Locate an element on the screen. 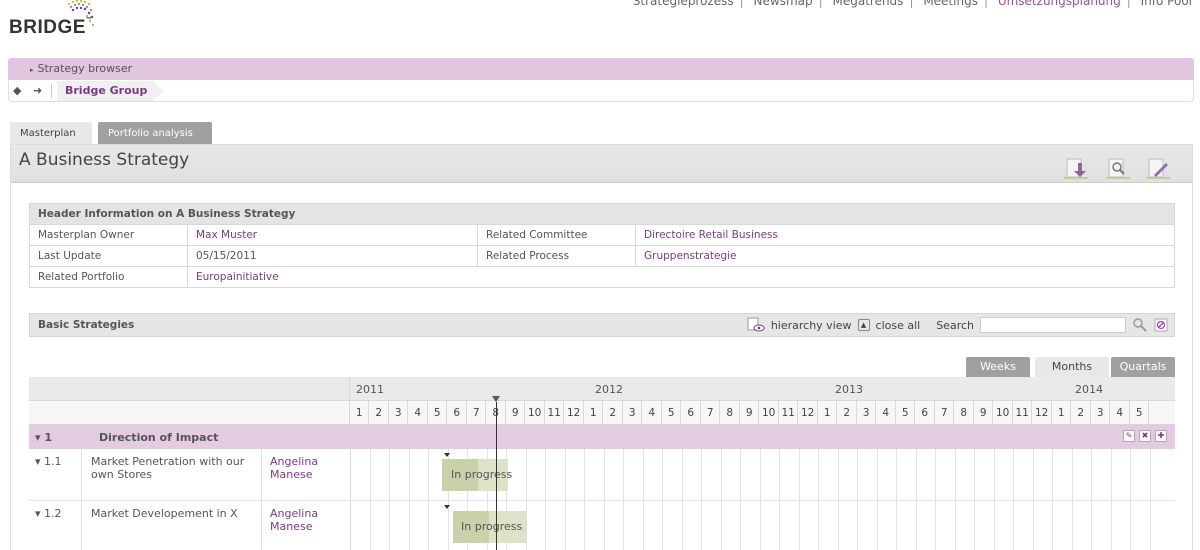 This screenshot has width=1200, height=550. add-item-icon: ✚ is located at coordinates (1161, 436).